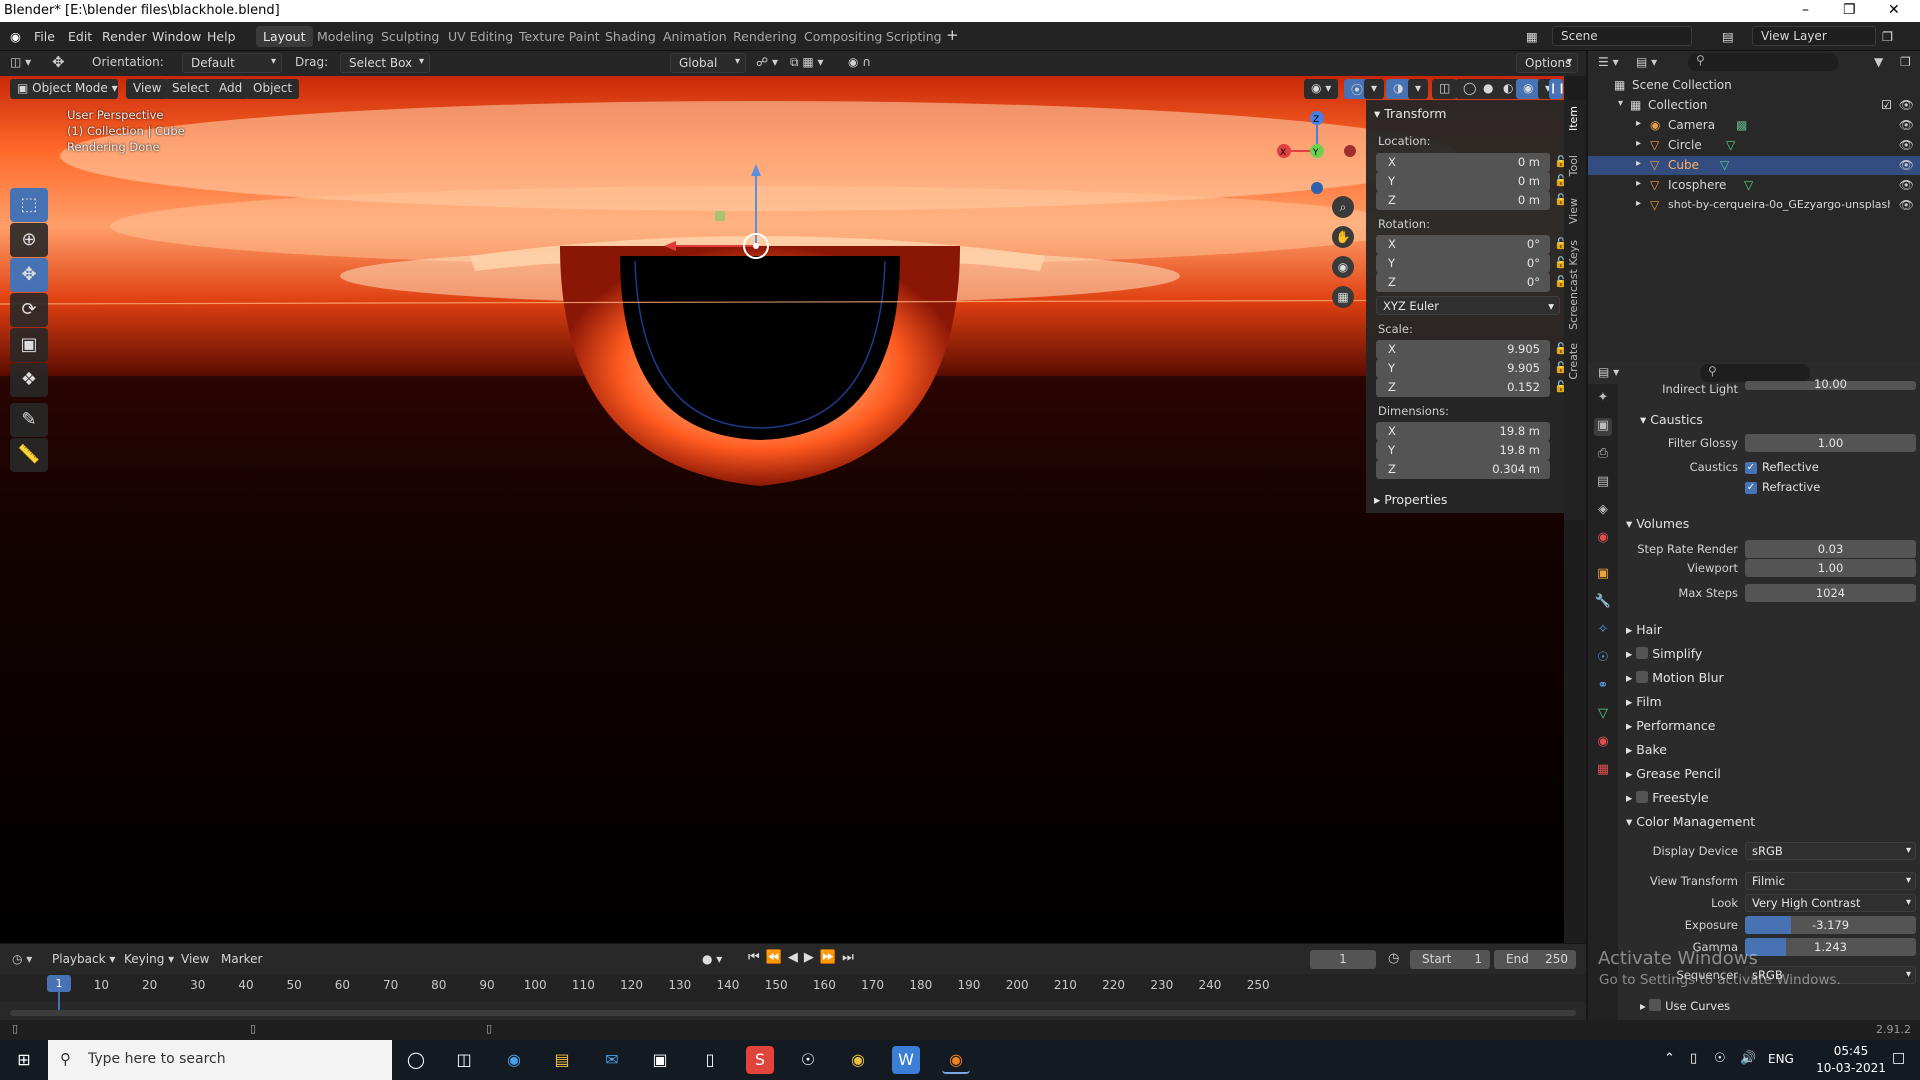 The image size is (1920, 1080). Describe the element at coordinates (1830, 384) in the screenshot. I see `indirect-light-field: 10.00` at that location.